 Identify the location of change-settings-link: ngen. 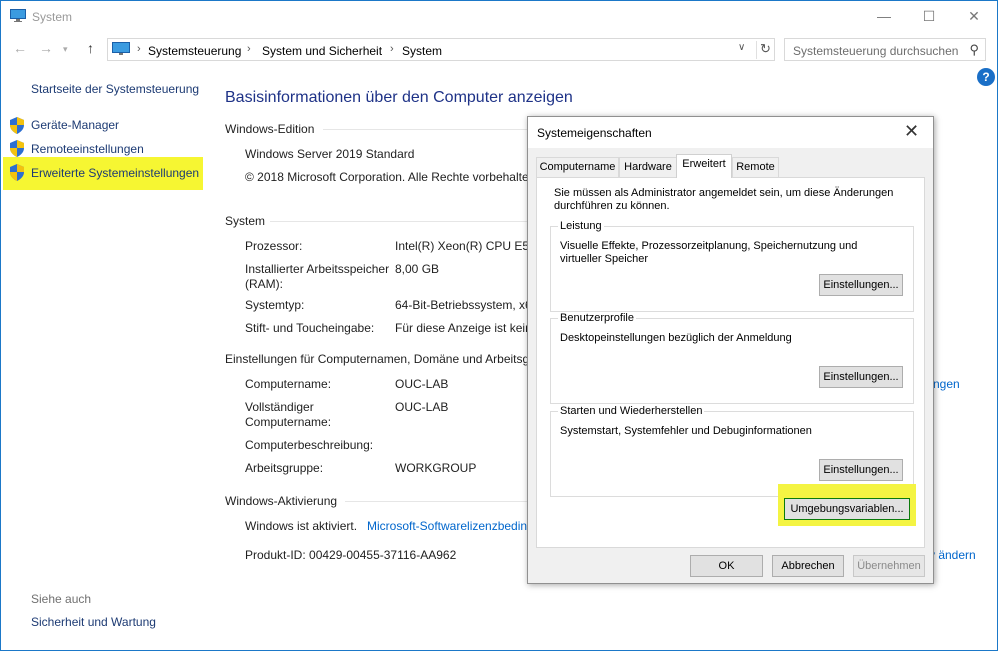
(946, 384).